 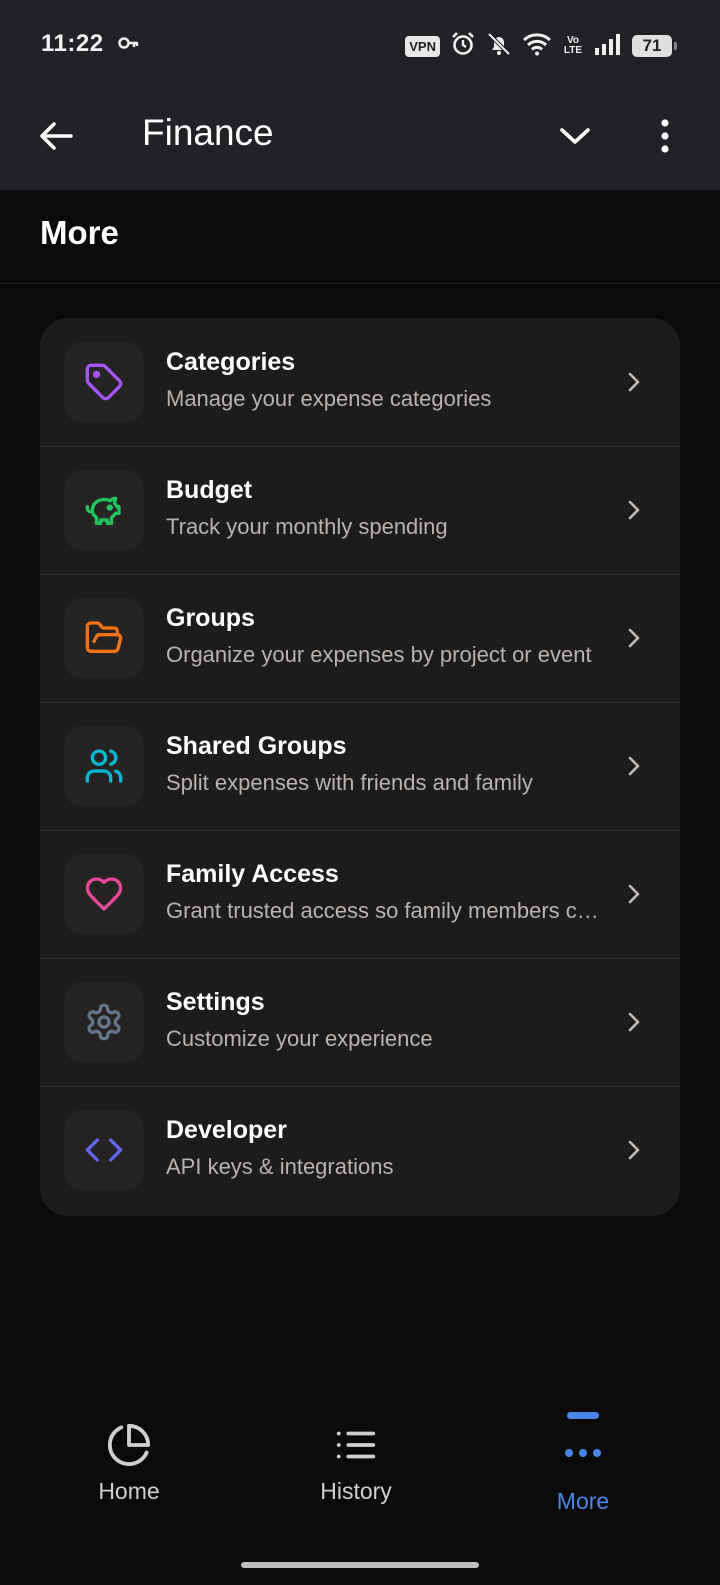 I want to click on menu-item-title: Developer, so click(x=226, y=1130).